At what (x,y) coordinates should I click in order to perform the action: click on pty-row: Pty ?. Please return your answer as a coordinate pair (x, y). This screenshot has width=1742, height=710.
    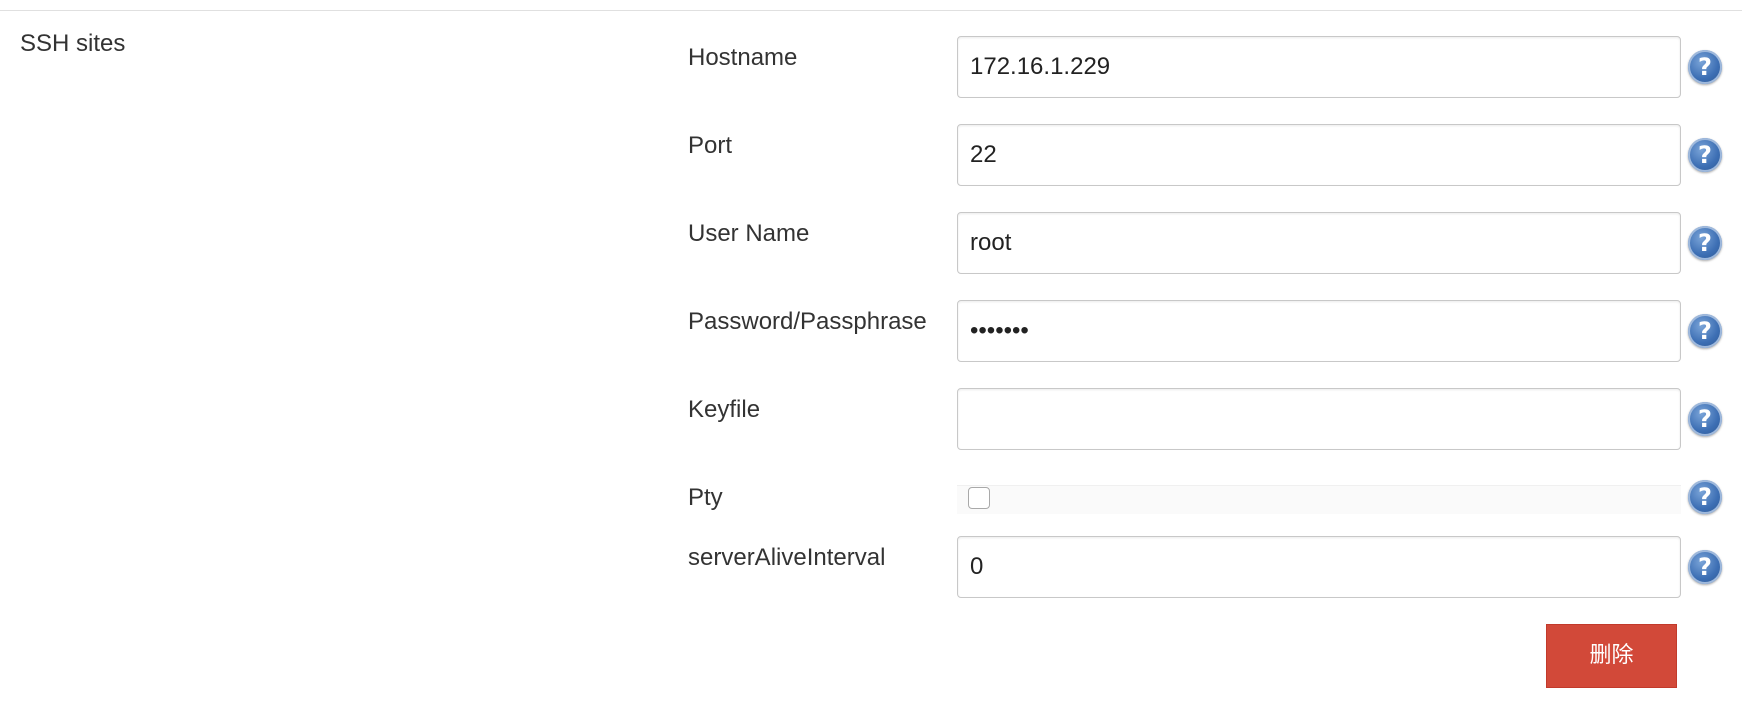
    Looking at the image, I should click on (1208, 496).